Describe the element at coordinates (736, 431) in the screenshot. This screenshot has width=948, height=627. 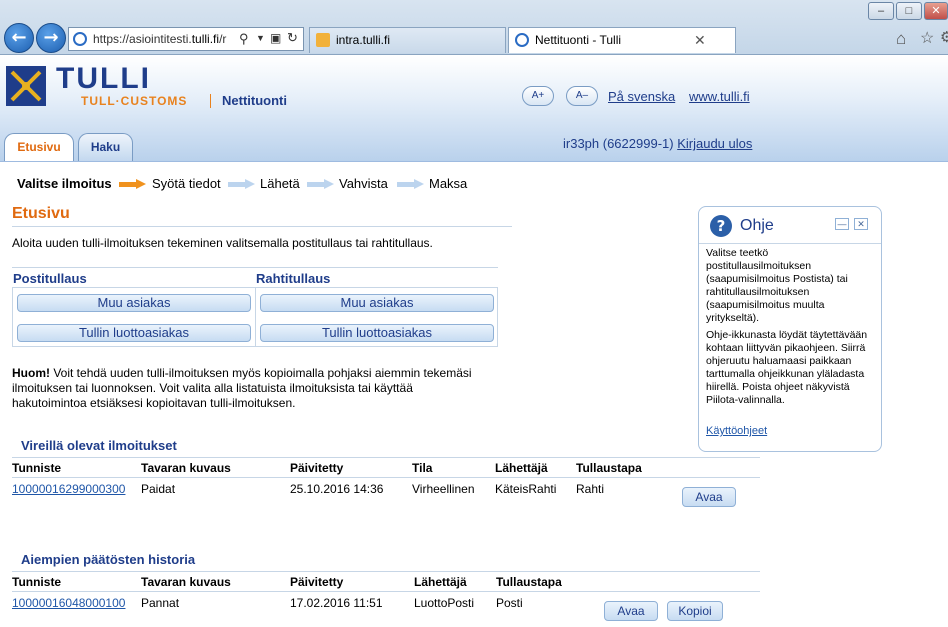
I see `user-guide-link: Käyttöohjeet` at that location.